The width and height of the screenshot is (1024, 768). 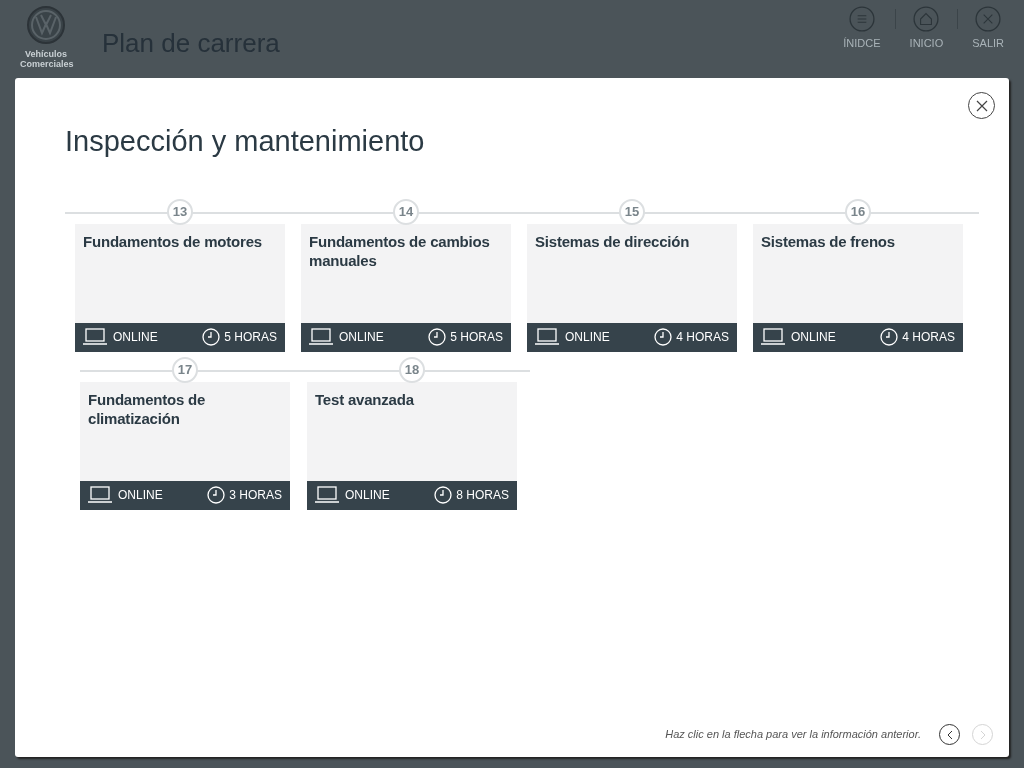 I want to click on home-icon, so click(x=926, y=19).